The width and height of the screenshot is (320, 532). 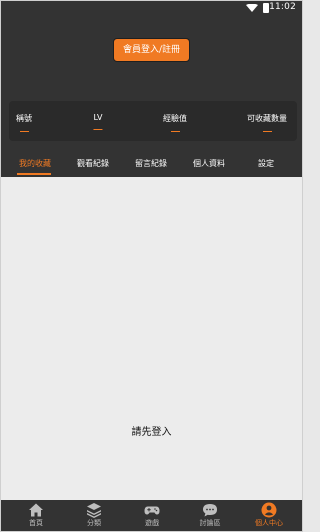 I want to click on stat-title: 稱號, so click(x=24, y=122).